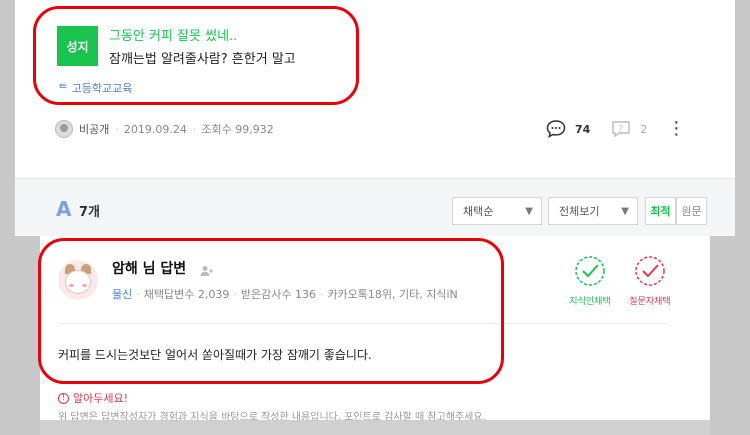 The width and height of the screenshot is (750, 435). Describe the element at coordinates (78, 280) in the screenshot. I see `answerer-avatar` at that location.